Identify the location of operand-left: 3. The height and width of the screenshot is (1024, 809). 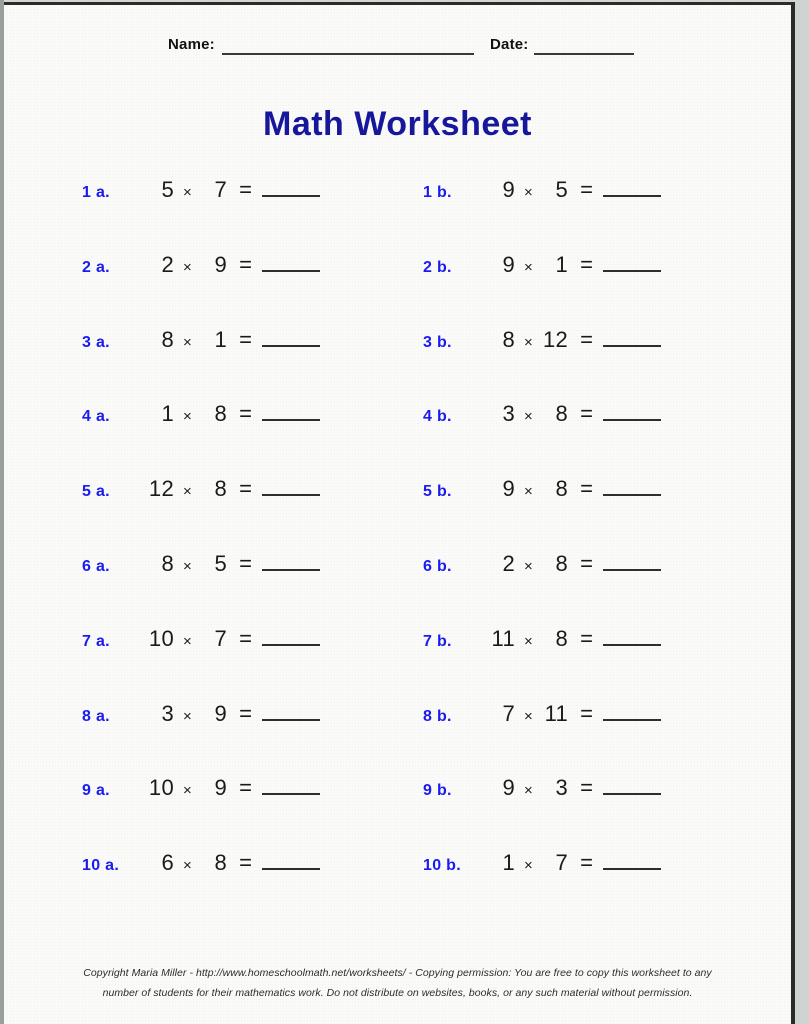
(167, 713).